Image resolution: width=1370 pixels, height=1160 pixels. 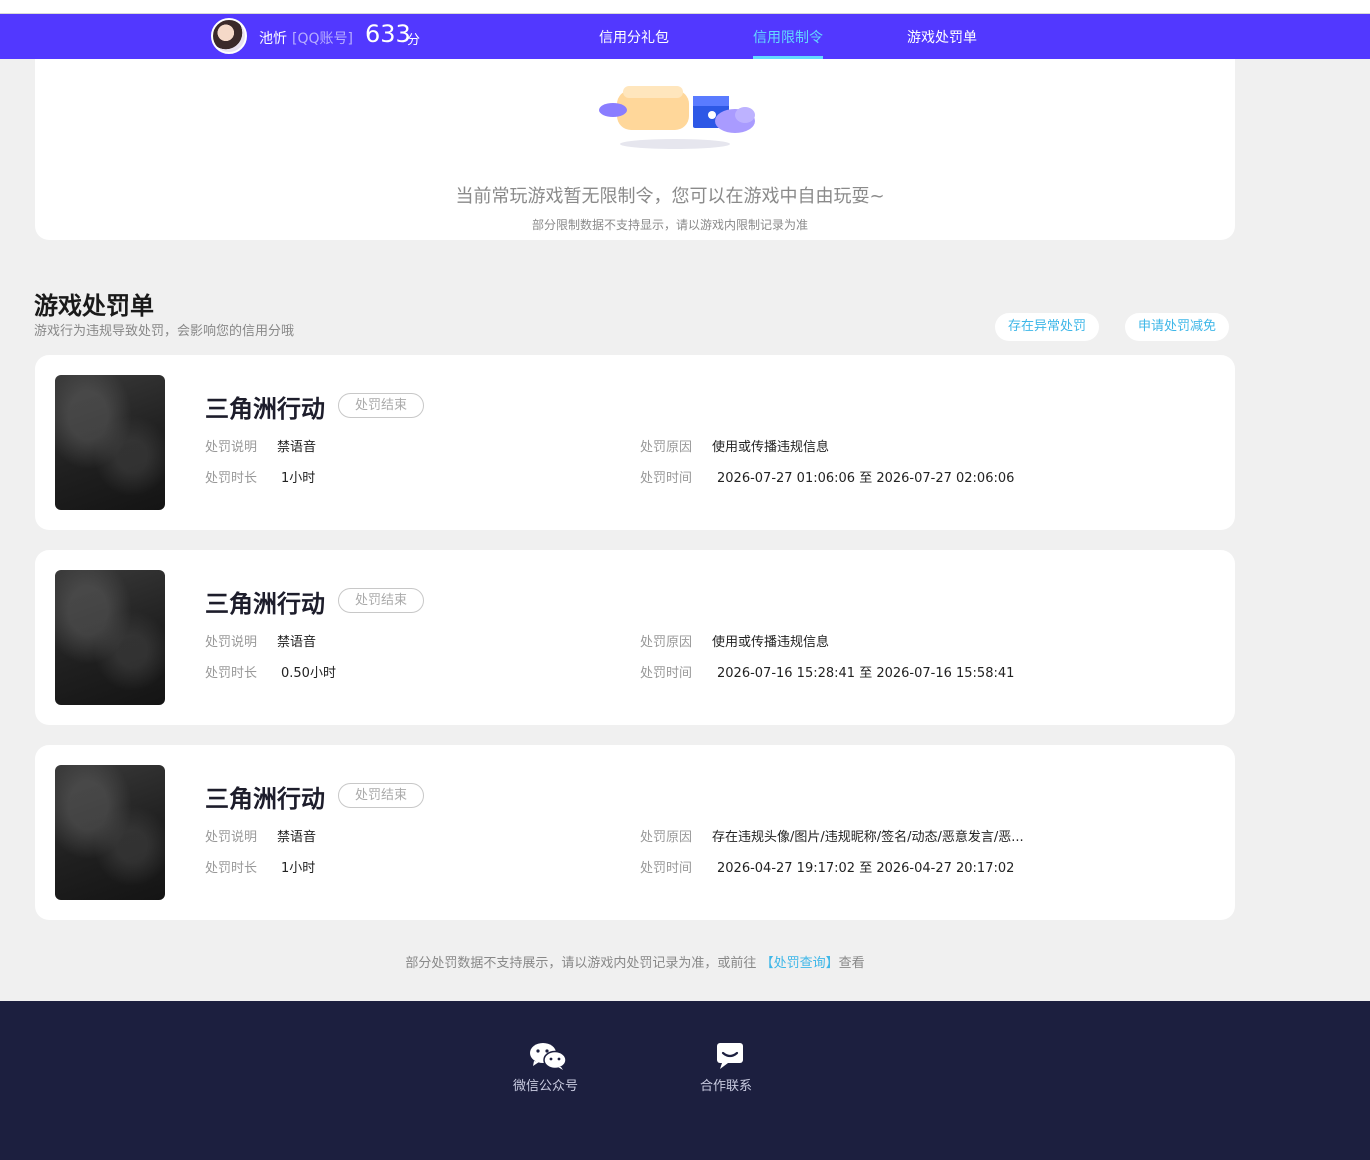 I want to click on top-strip, so click(x=685, y=7).